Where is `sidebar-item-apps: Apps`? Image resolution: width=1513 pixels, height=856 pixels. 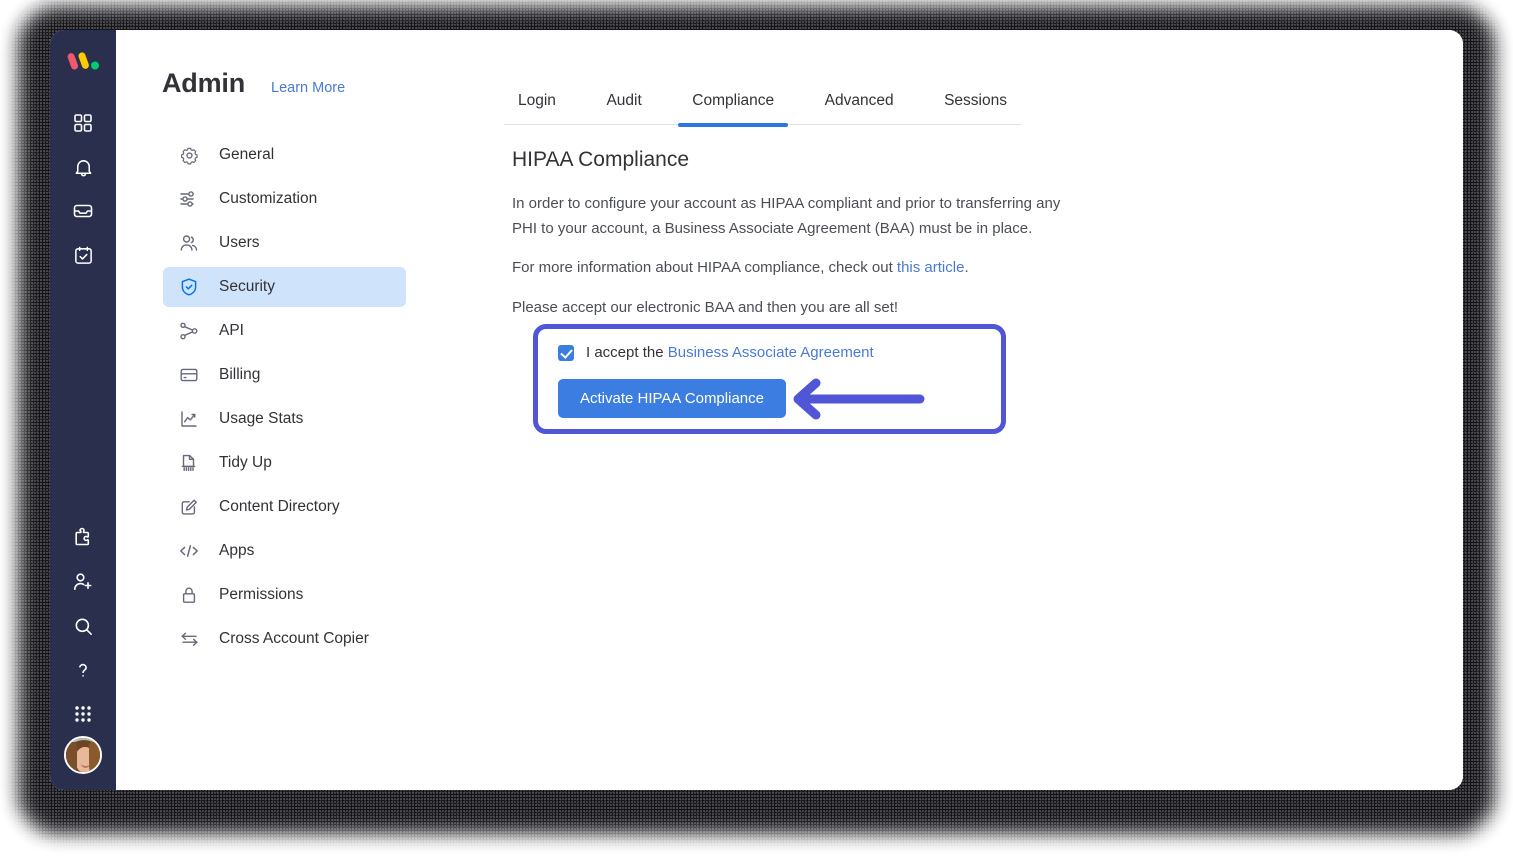
sidebar-item-apps: Apps is located at coordinates (284, 551).